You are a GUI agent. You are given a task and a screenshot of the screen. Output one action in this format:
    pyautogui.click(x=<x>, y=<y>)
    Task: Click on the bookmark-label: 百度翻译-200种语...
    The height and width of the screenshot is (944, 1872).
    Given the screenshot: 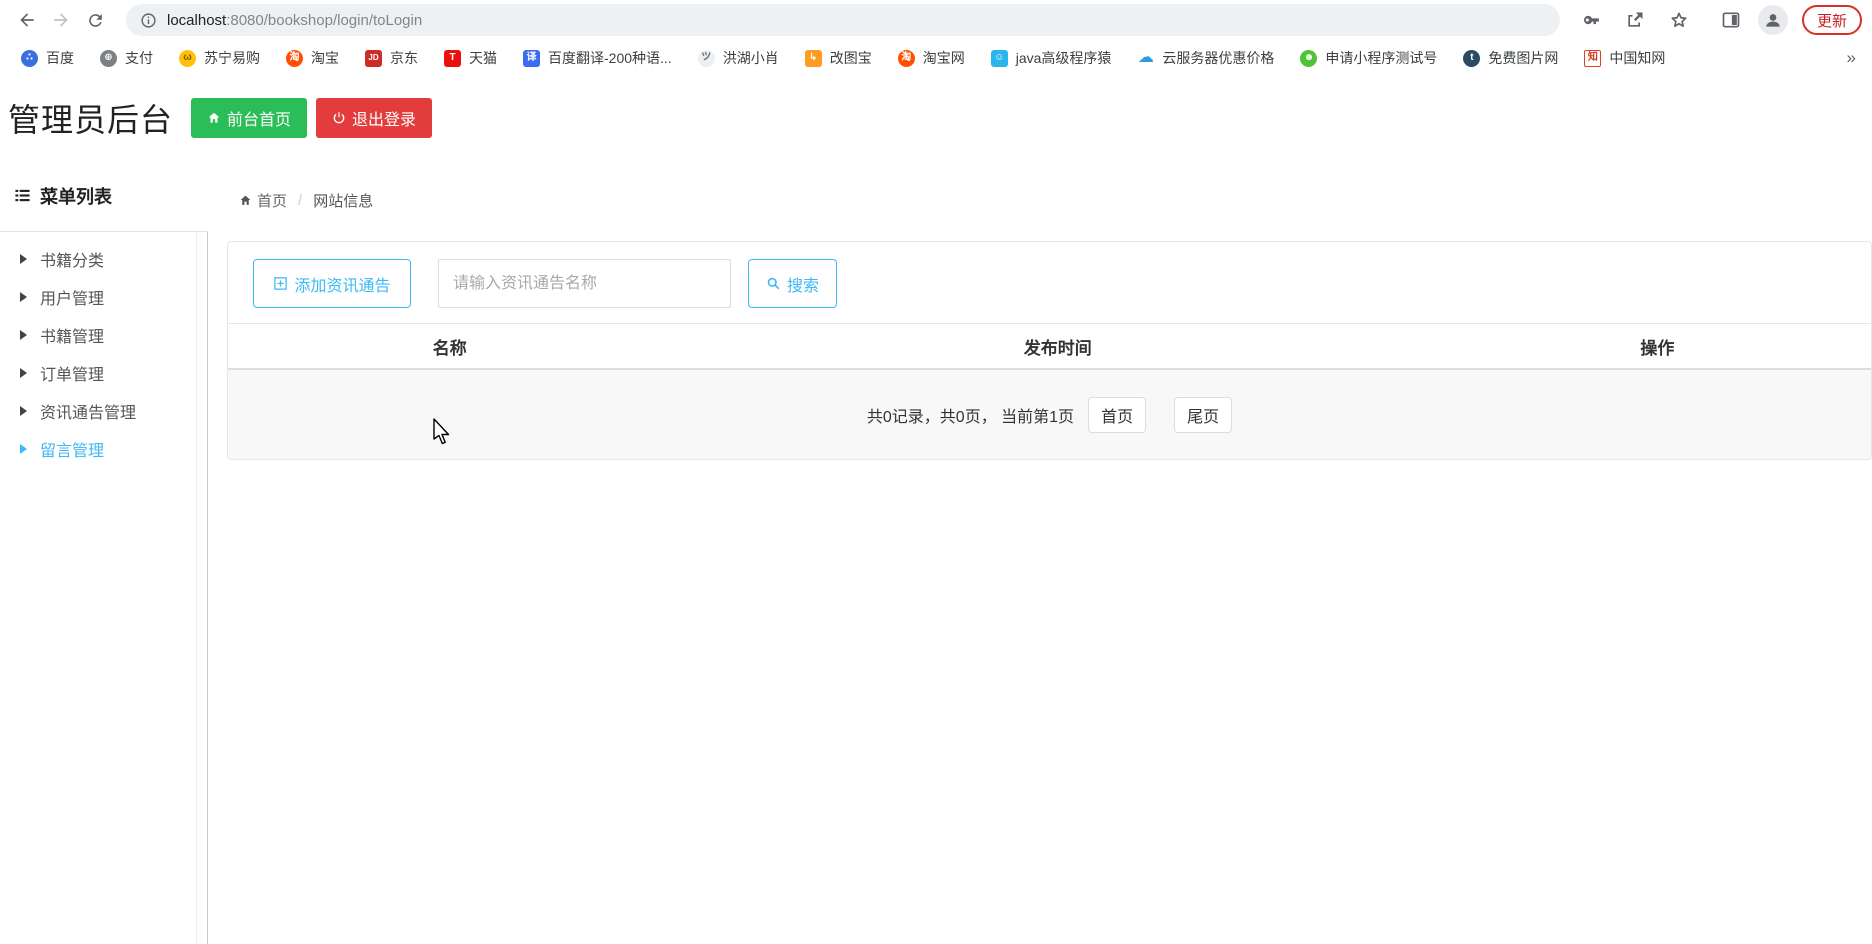 What is the action you would take?
    pyautogui.click(x=610, y=58)
    